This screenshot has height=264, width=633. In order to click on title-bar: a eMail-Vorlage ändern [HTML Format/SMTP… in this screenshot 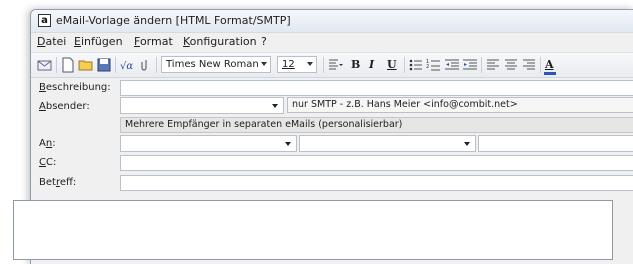, I will do `click(332, 21)`.